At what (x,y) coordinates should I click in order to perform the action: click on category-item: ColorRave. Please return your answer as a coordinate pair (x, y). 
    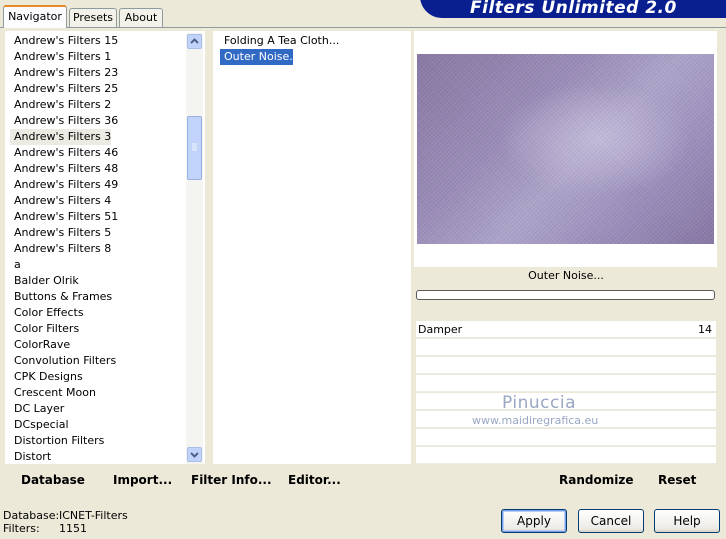
    Looking at the image, I should click on (40, 345).